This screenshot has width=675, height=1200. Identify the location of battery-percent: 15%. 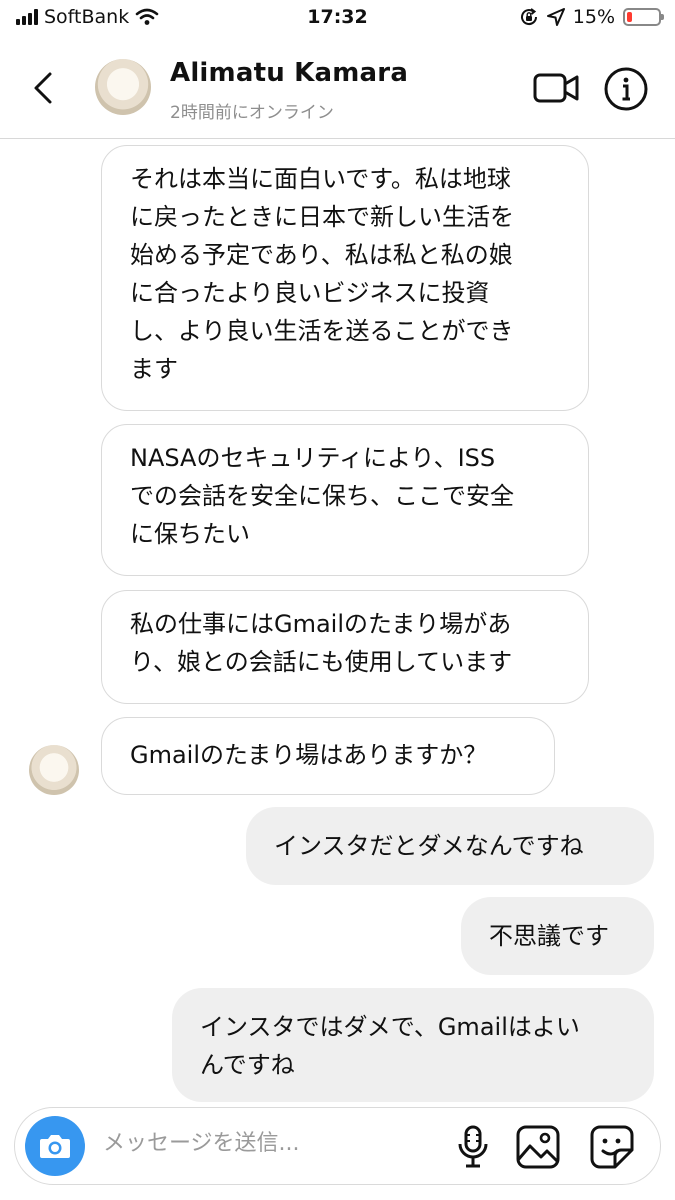
(593, 17).